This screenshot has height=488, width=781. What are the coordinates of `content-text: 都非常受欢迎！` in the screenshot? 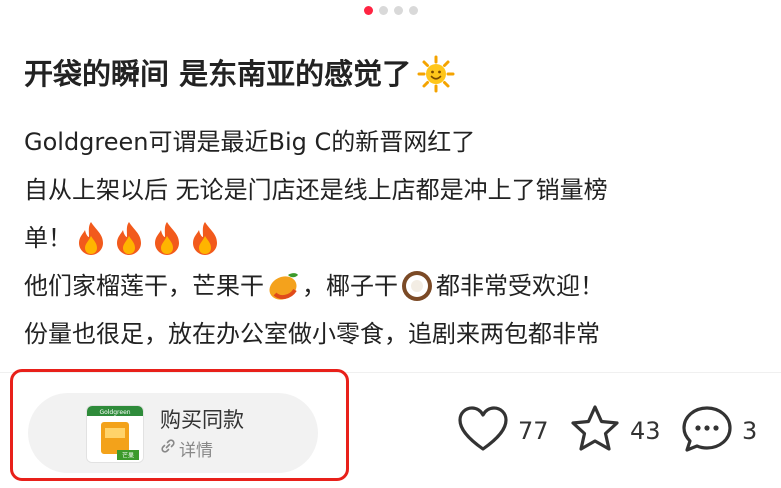 It's located at (520, 286).